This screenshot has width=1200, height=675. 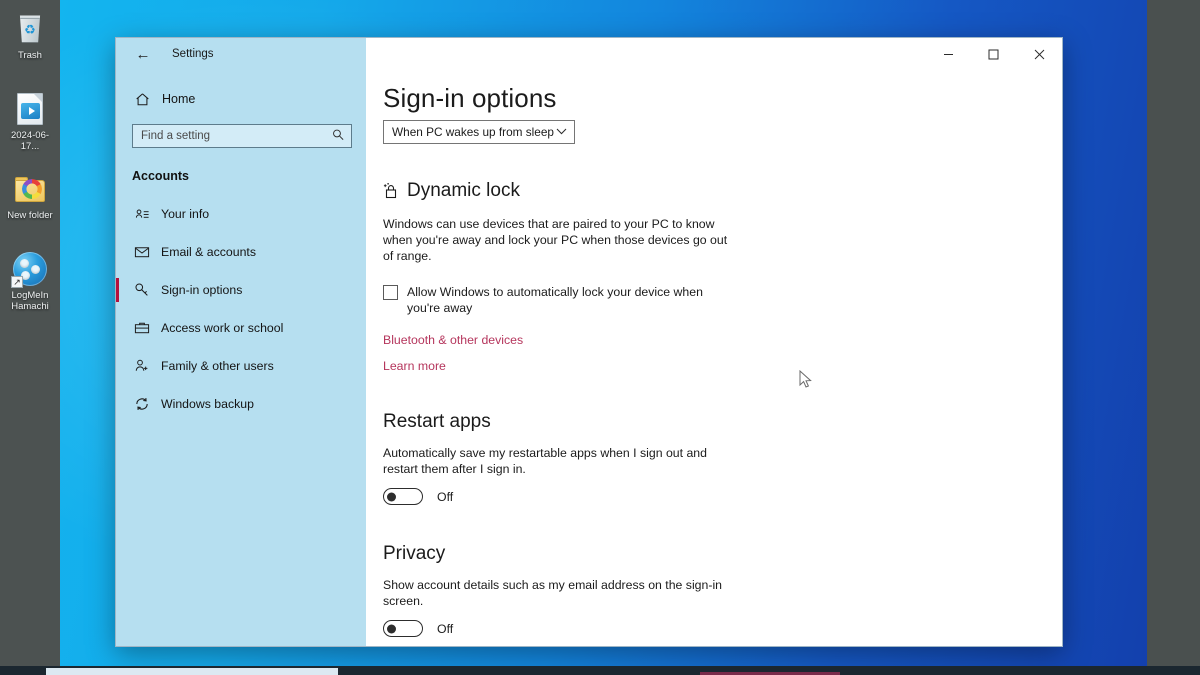 What do you see at coordinates (30, 55) in the screenshot?
I see `desktop-icon-label: Trash` at bounding box center [30, 55].